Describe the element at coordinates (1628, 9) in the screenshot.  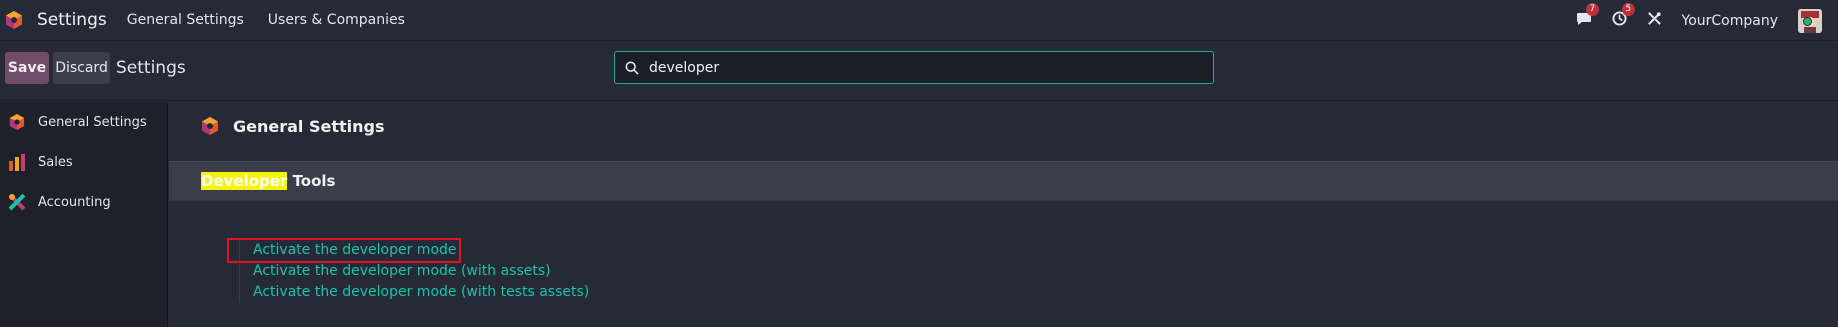
I see `activities-badge: 5` at that location.